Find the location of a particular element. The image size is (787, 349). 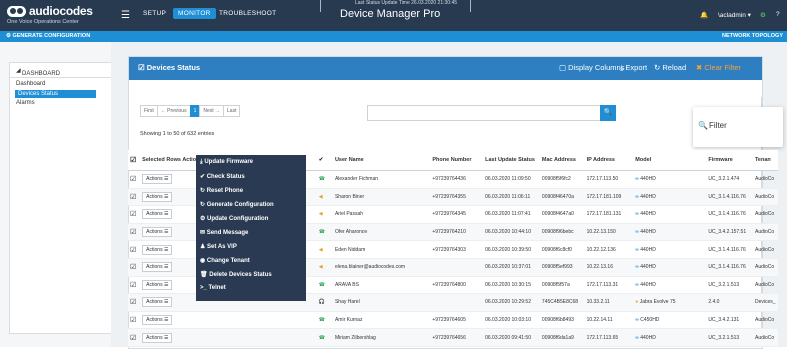

clear-filter-label: Clear Filter is located at coordinates (723, 67).